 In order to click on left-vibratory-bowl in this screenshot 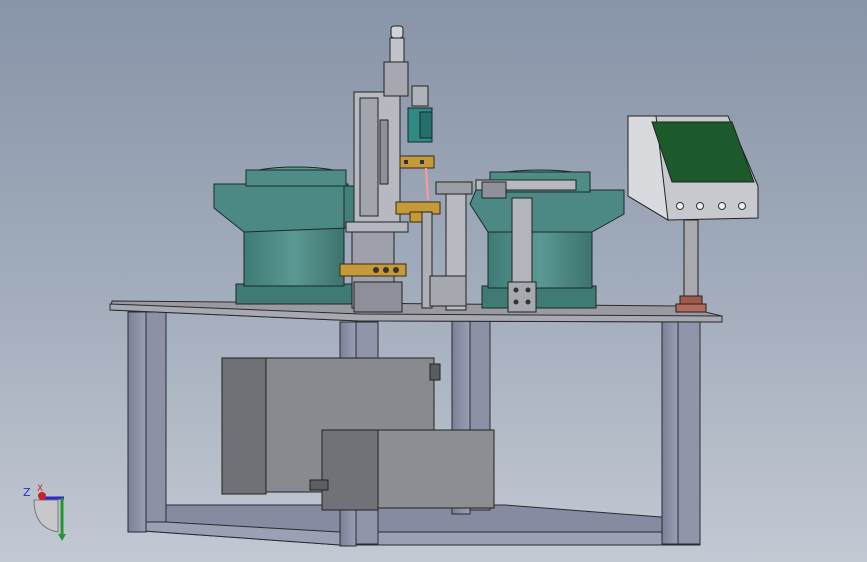, I will do `click(292, 235)`.